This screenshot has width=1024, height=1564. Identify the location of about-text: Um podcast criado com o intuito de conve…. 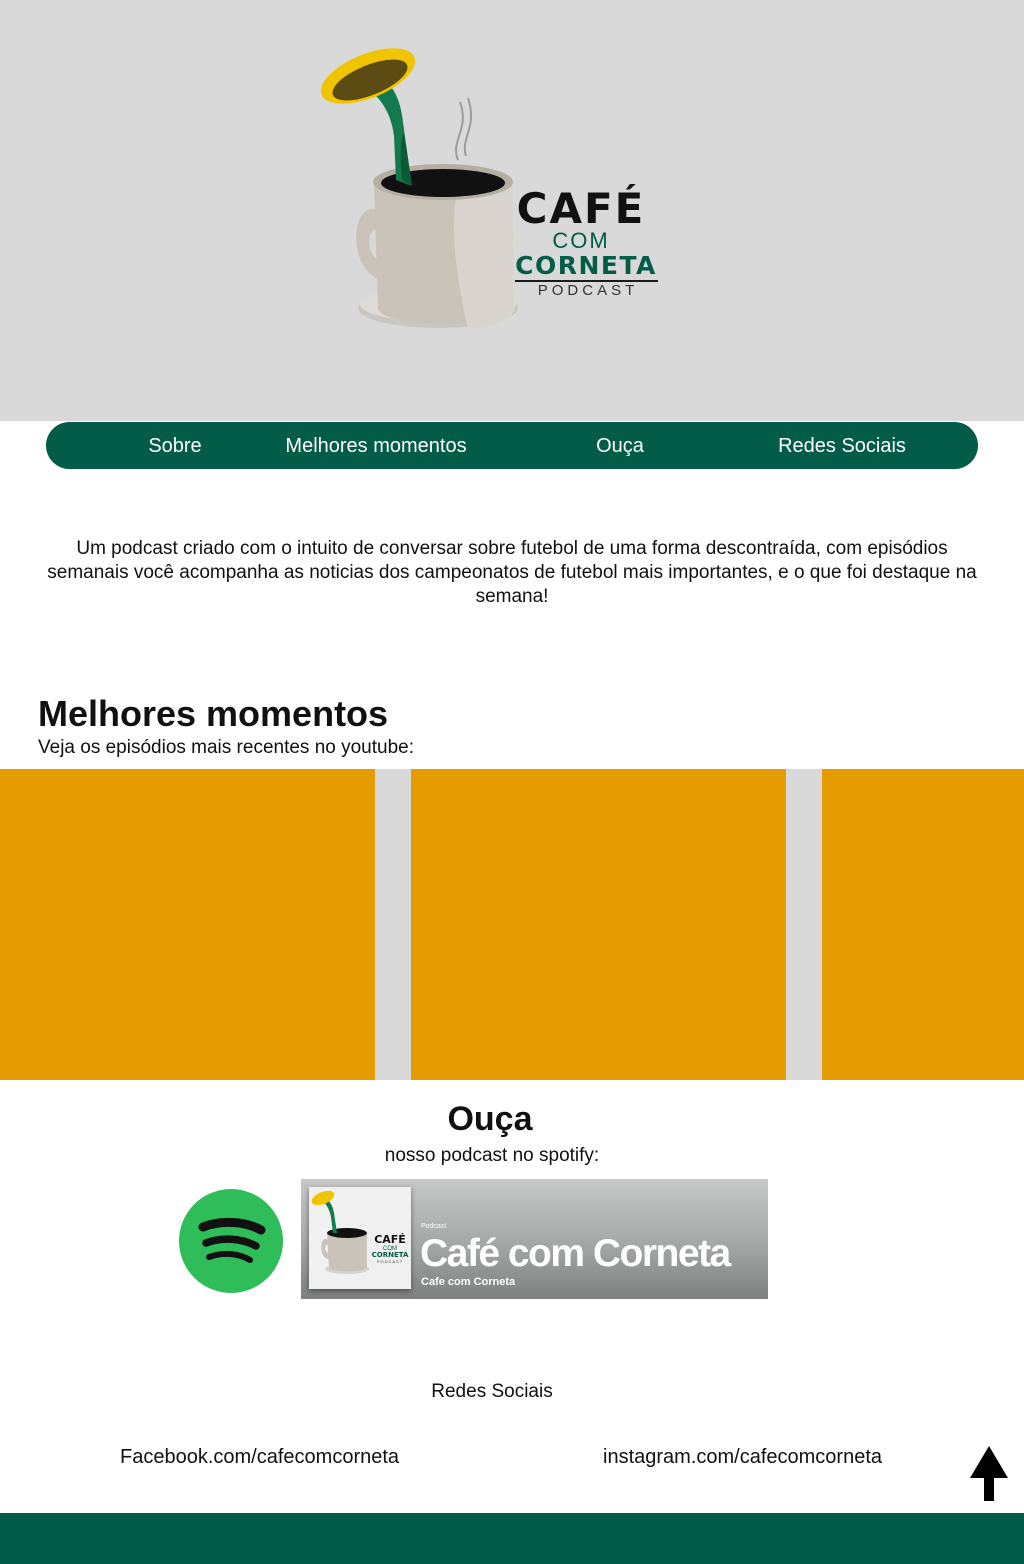
(512, 572).